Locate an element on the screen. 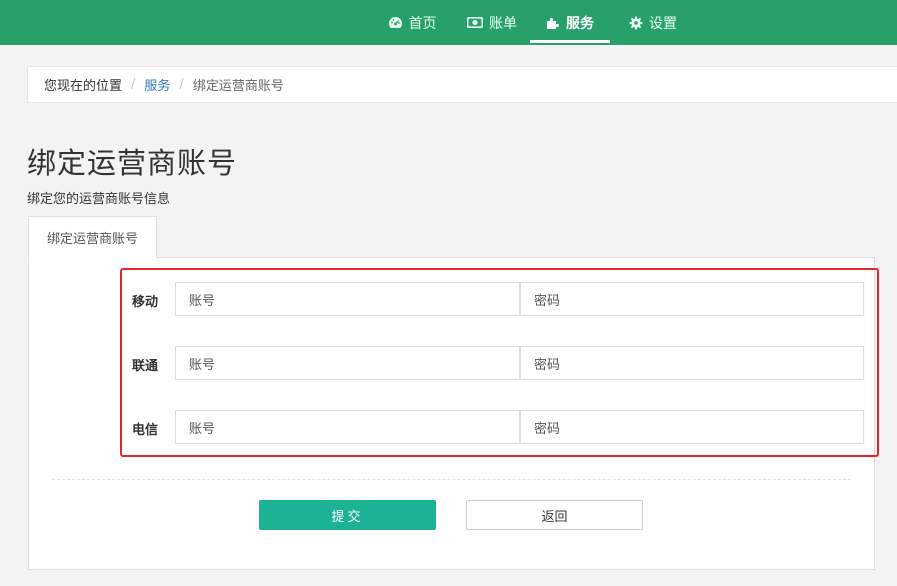 This screenshot has width=897, height=586. dashboard-icon is located at coordinates (395, 22).